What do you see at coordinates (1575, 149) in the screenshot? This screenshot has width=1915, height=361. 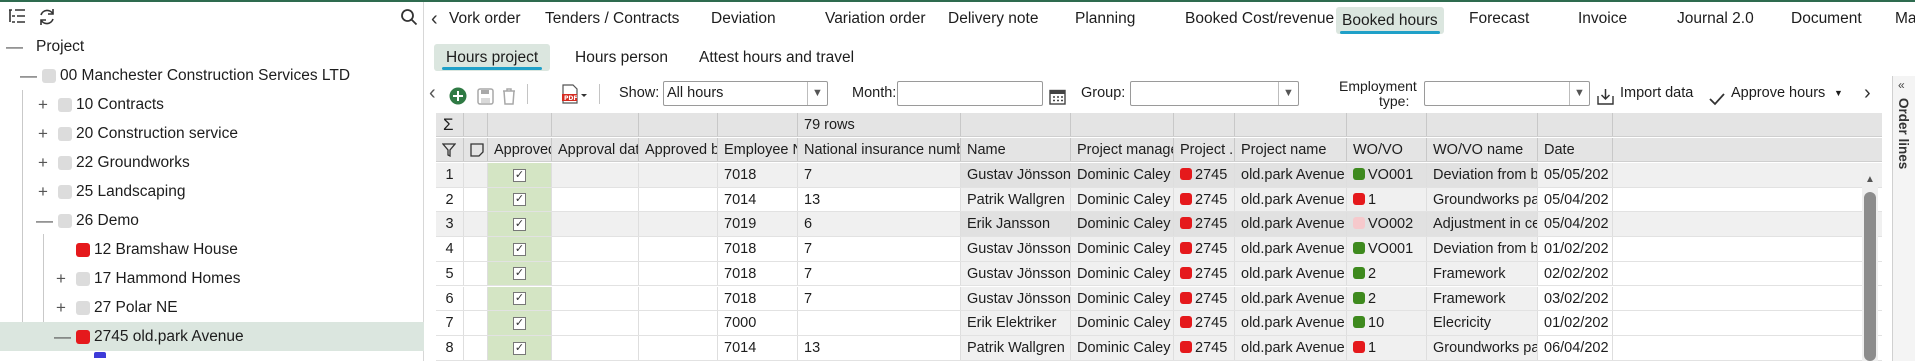 I see `column-header: Date` at bounding box center [1575, 149].